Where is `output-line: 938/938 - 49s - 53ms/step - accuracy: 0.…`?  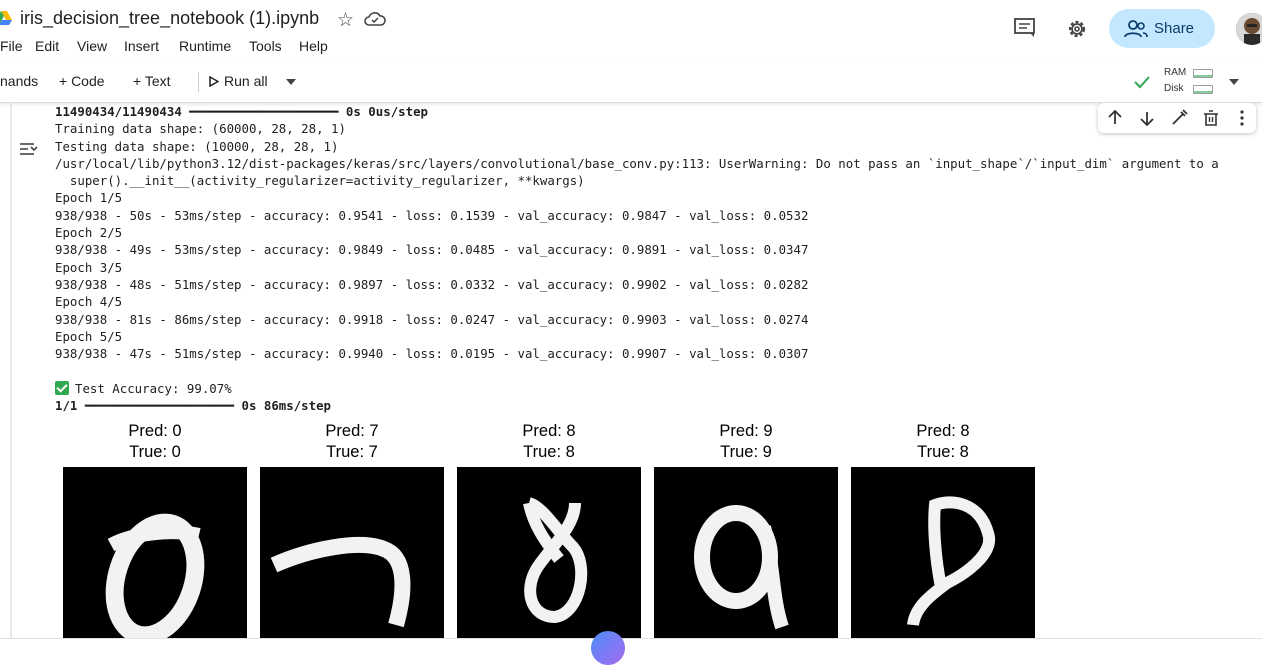
output-line: 938/938 - 49s - 53ms/step - accuracy: 0.… is located at coordinates (658, 249).